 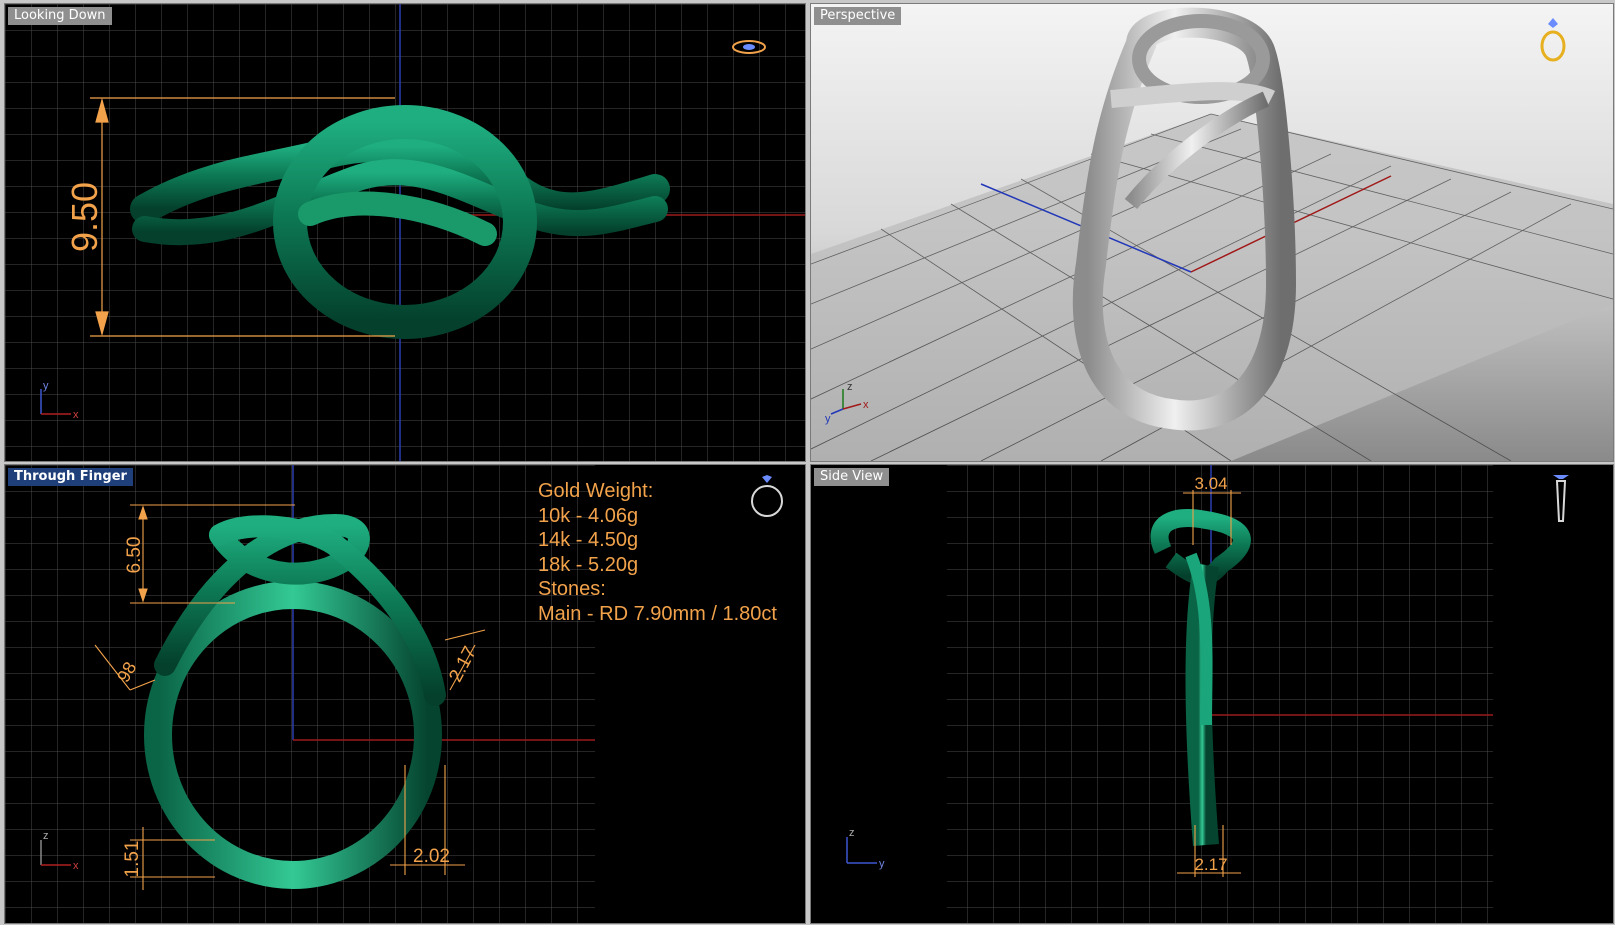 What do you see at coordinates (1561, 498) in the screenshot?
I see `ring-side-view-icon` at bounding box center [1561, 498].